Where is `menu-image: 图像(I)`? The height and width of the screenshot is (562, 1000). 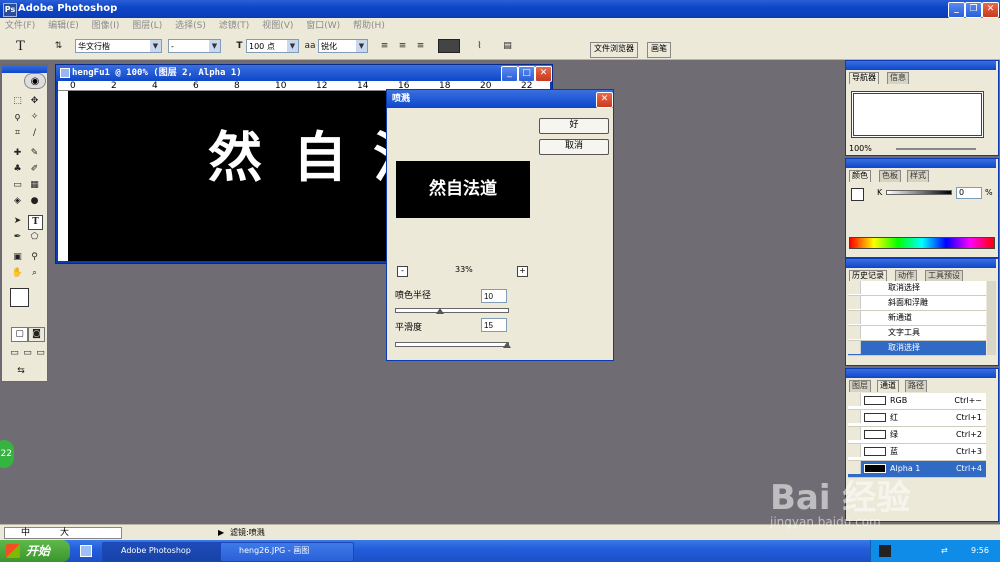
menu-image: 图像(I) is located at coordinates (106, 26).